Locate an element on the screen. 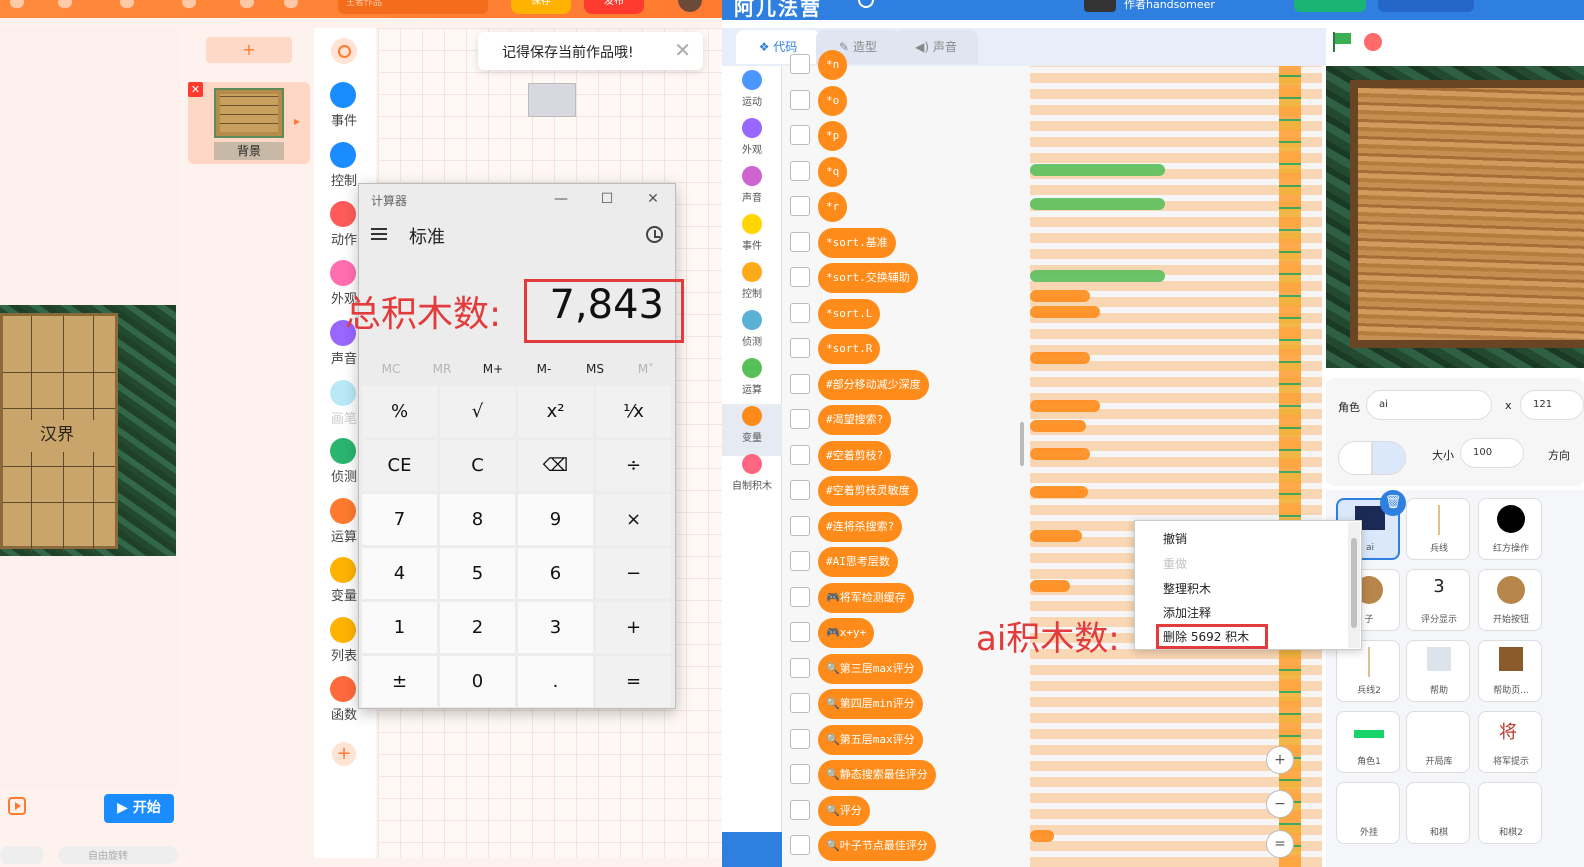 Image resolution: width=1584 pixels, height=867 pixels. search-icon is located at coordinates (344, 51).